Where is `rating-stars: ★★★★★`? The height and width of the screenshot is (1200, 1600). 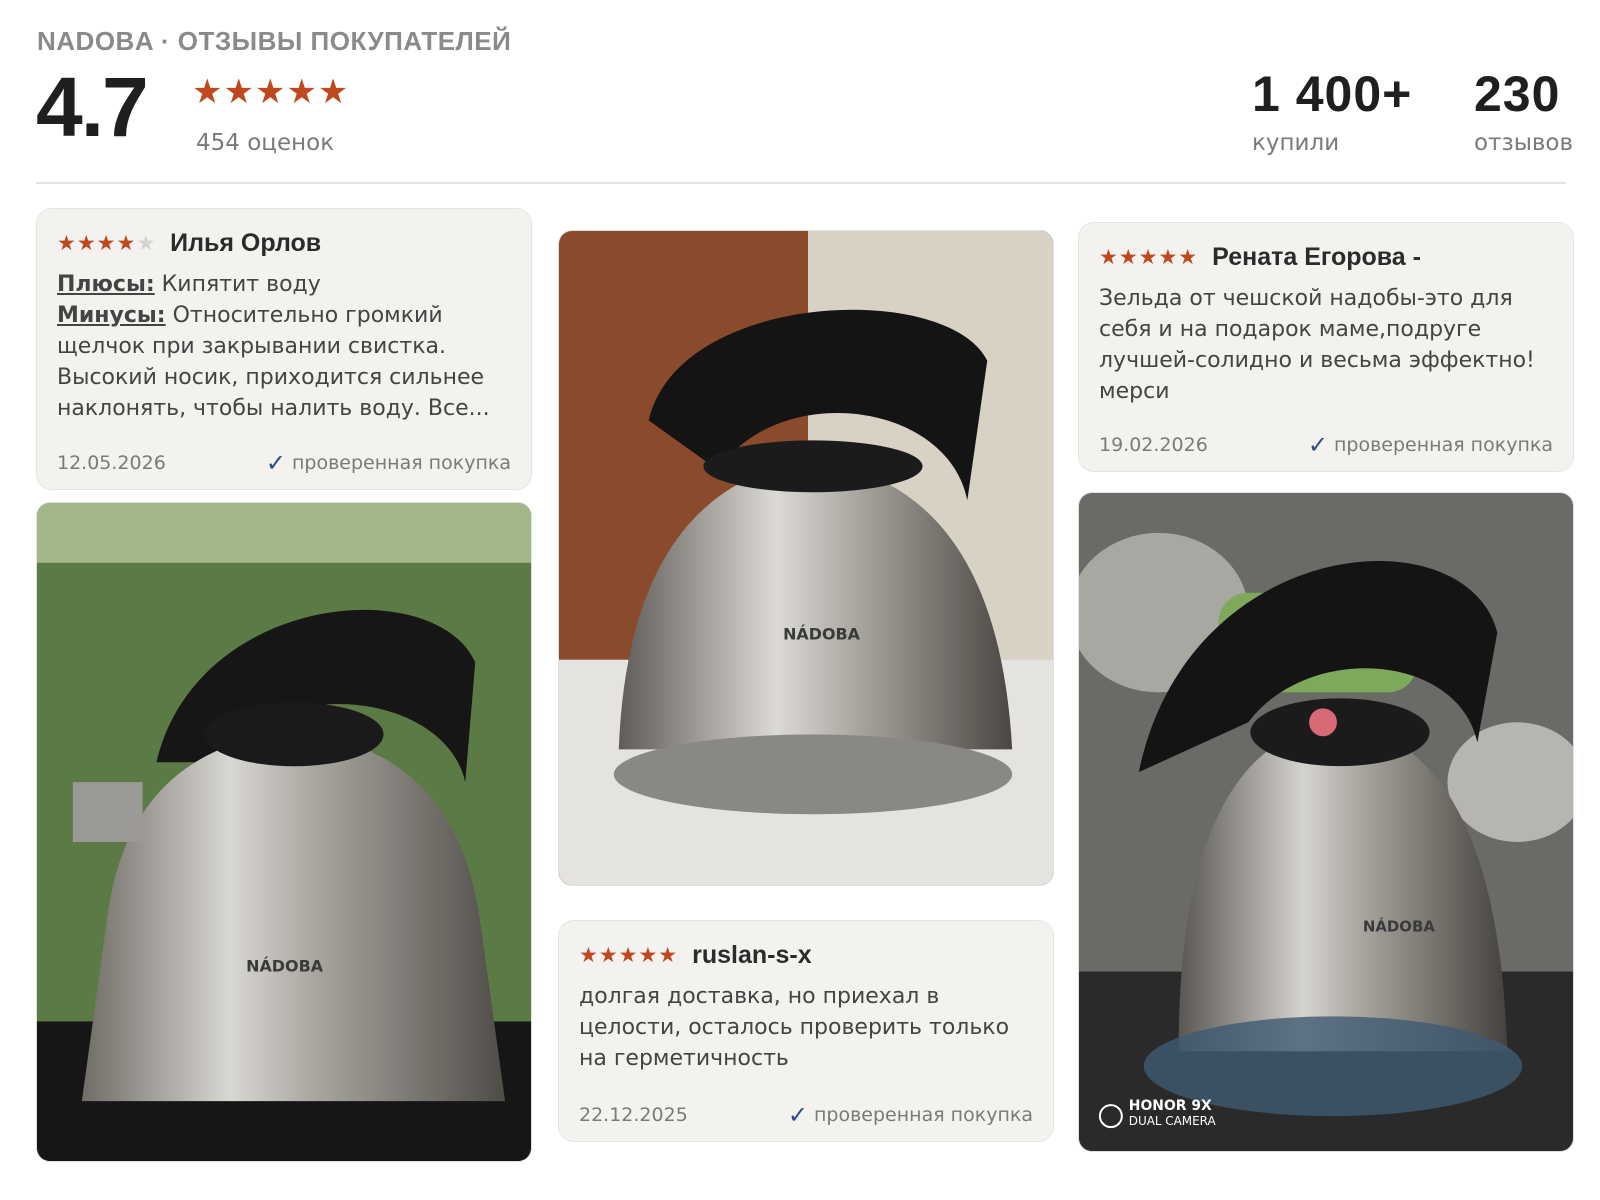 rating-stars: ★★★★★ is located at coordinates (271, 92).